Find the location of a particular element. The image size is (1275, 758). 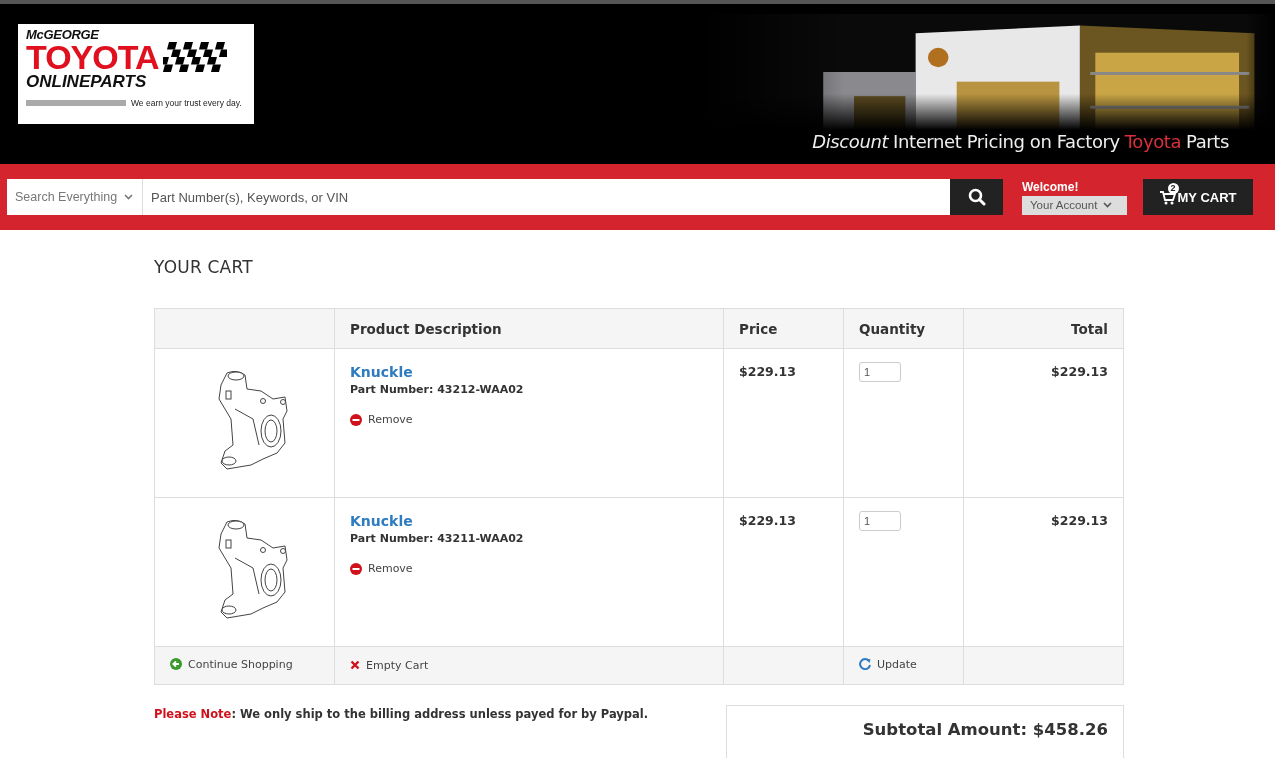

search-icon is located at coordinates (976, 197).